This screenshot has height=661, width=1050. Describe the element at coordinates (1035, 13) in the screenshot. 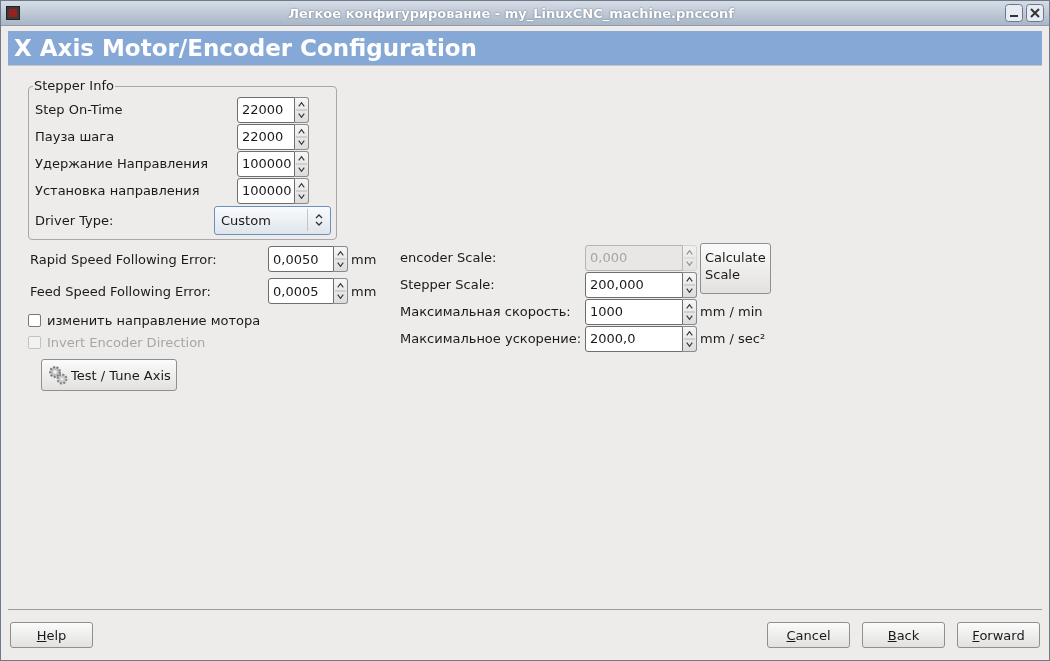

I see `close-button` at that location.